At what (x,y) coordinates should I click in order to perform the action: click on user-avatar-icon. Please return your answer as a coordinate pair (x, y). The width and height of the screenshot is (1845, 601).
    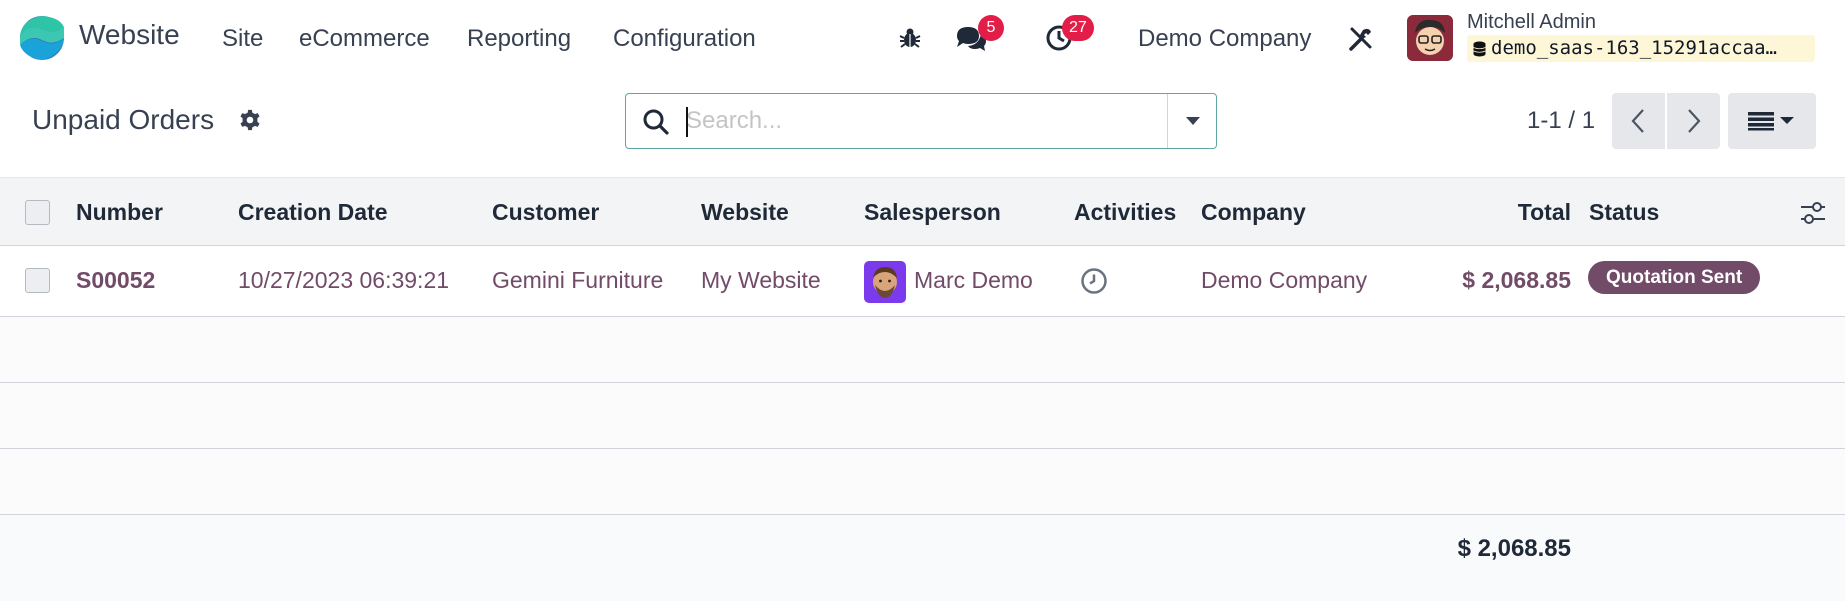
    Looking at the image, I should click on (1430, 38).